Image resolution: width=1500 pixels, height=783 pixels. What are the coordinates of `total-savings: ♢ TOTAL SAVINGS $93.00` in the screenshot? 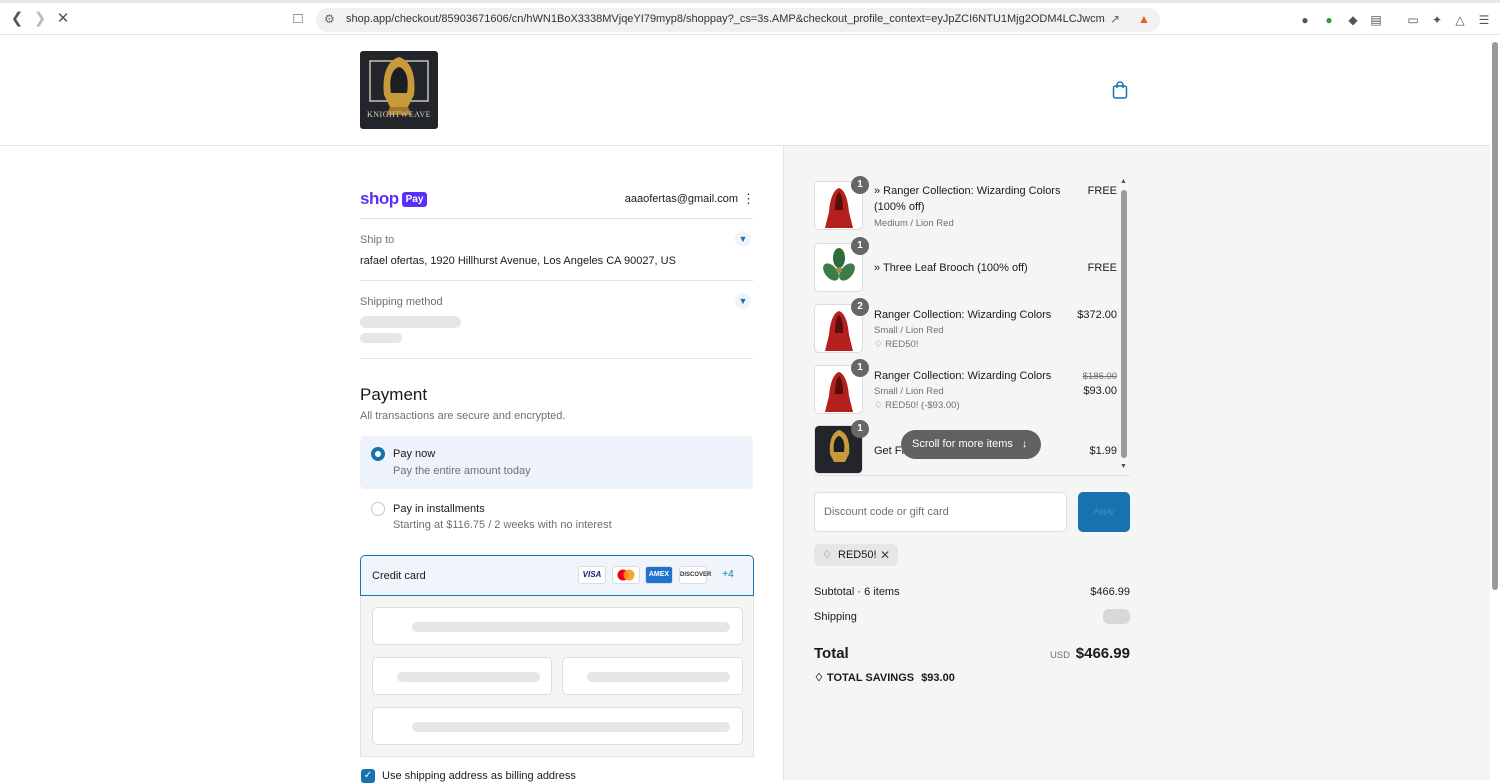 It's located at (884, 677).